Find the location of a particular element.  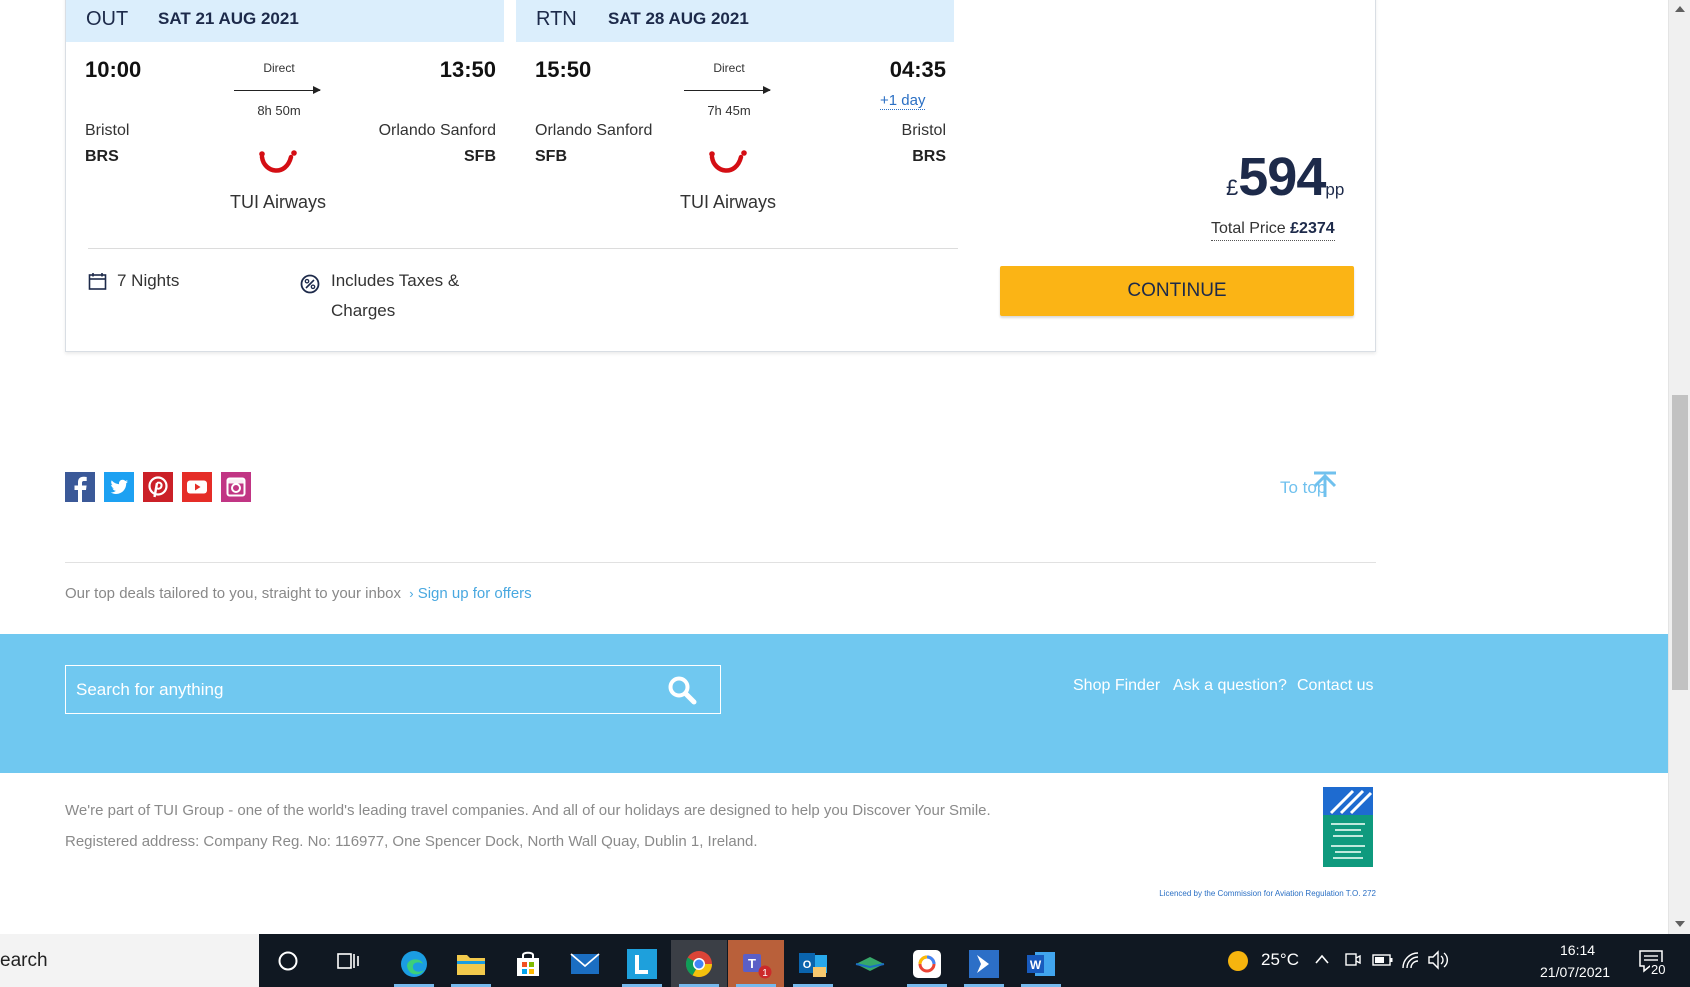

clock-time: 16:14 is located at coordinates (1577, 950).